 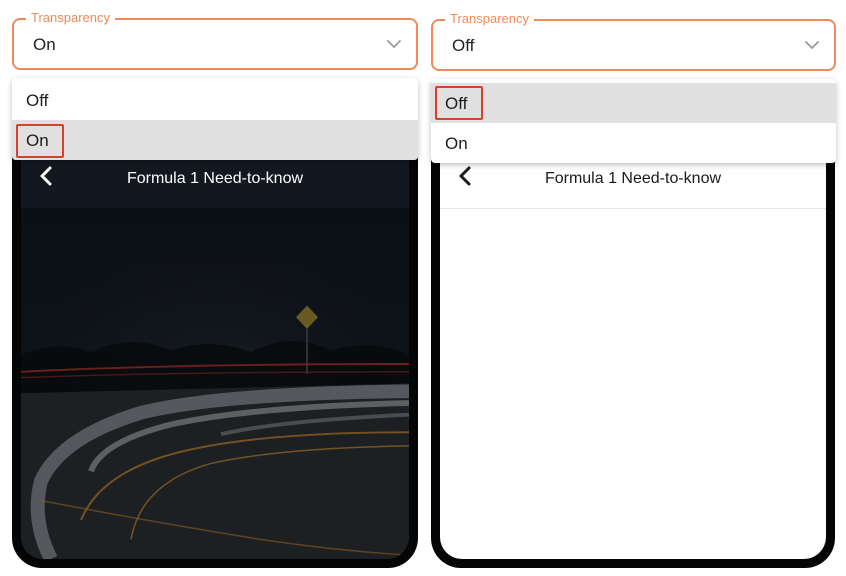 What do you see at coordinates (456, 143) in the screenshot?
I see `option-label: On` at bounding box center [456, 143].